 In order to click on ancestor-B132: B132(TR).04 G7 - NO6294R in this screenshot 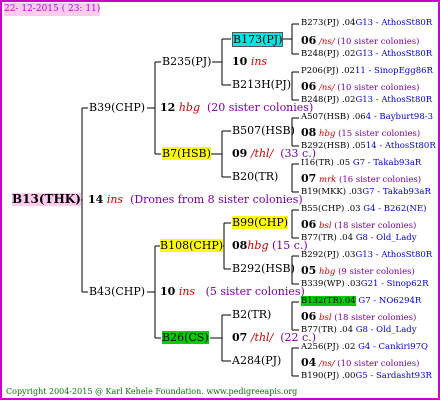, I will do `click(361, 301)`.